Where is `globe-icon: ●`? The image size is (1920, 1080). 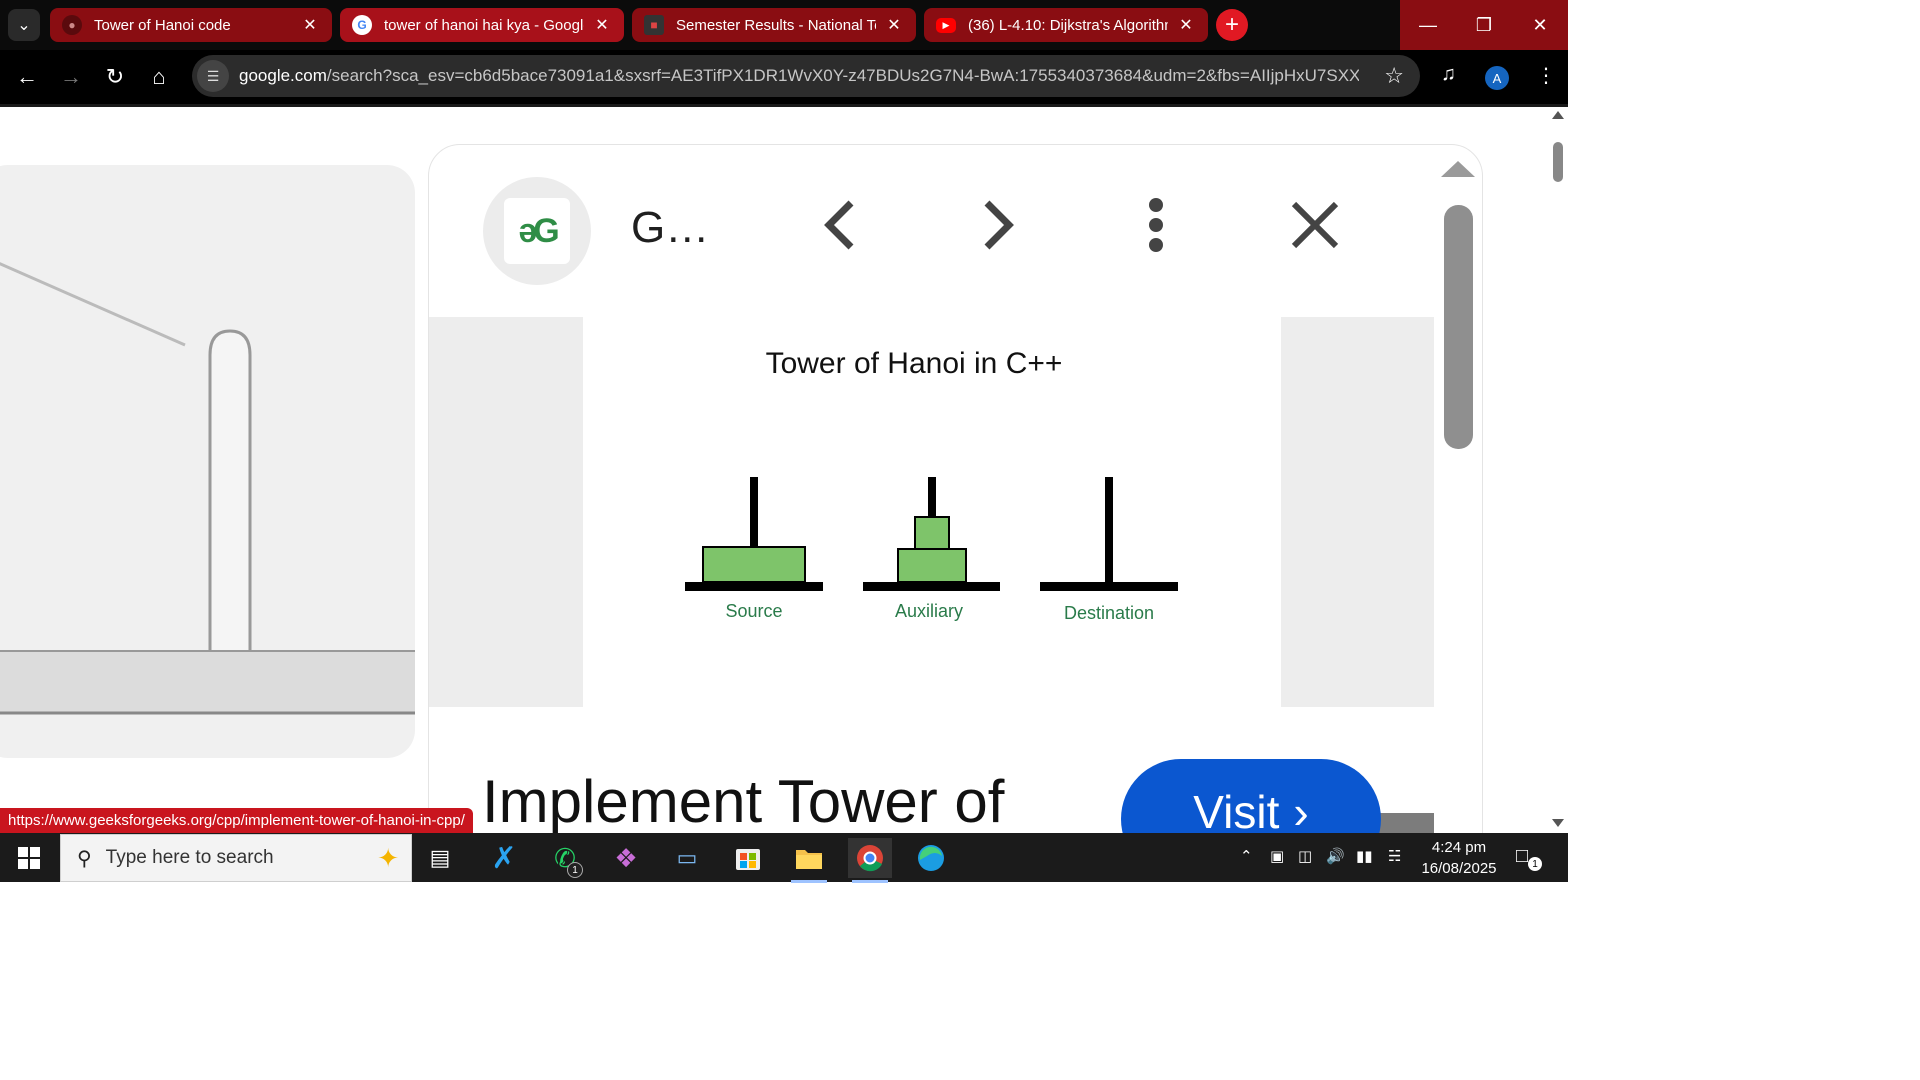
globe-icon: ● is located at coordinates (72, 25).